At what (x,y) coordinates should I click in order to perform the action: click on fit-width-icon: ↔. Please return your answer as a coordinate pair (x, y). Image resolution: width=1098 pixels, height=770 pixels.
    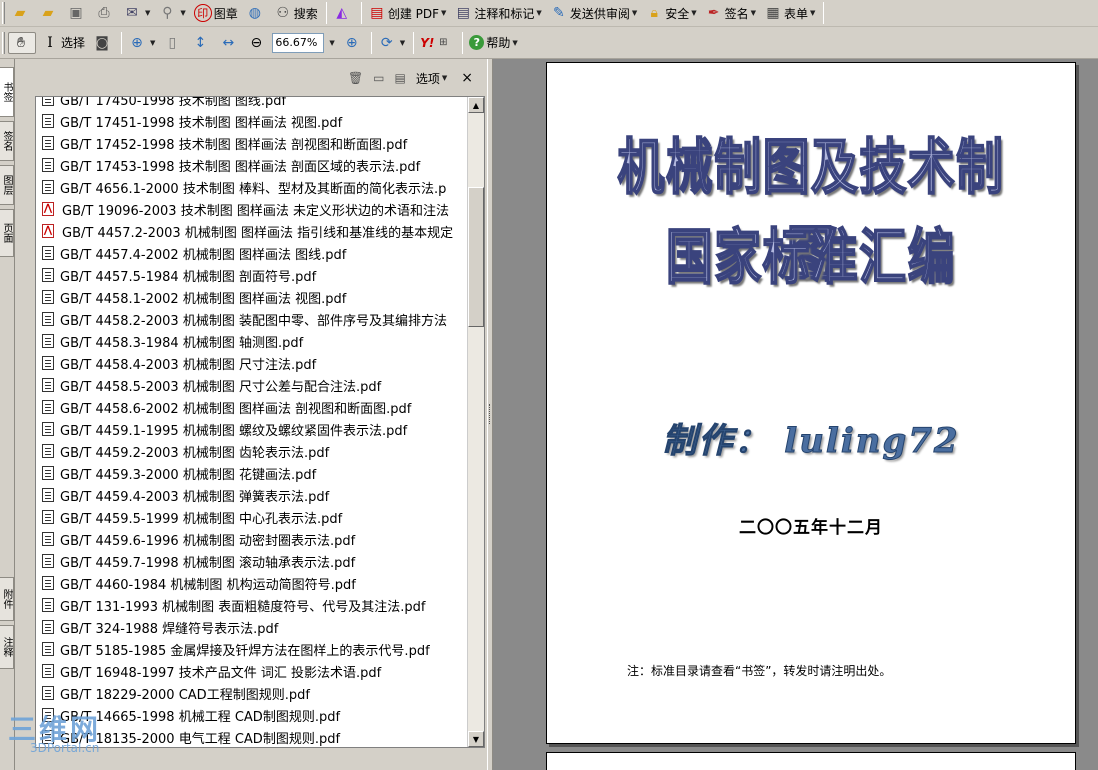
    Looking at the image, I should click on (228, 42).